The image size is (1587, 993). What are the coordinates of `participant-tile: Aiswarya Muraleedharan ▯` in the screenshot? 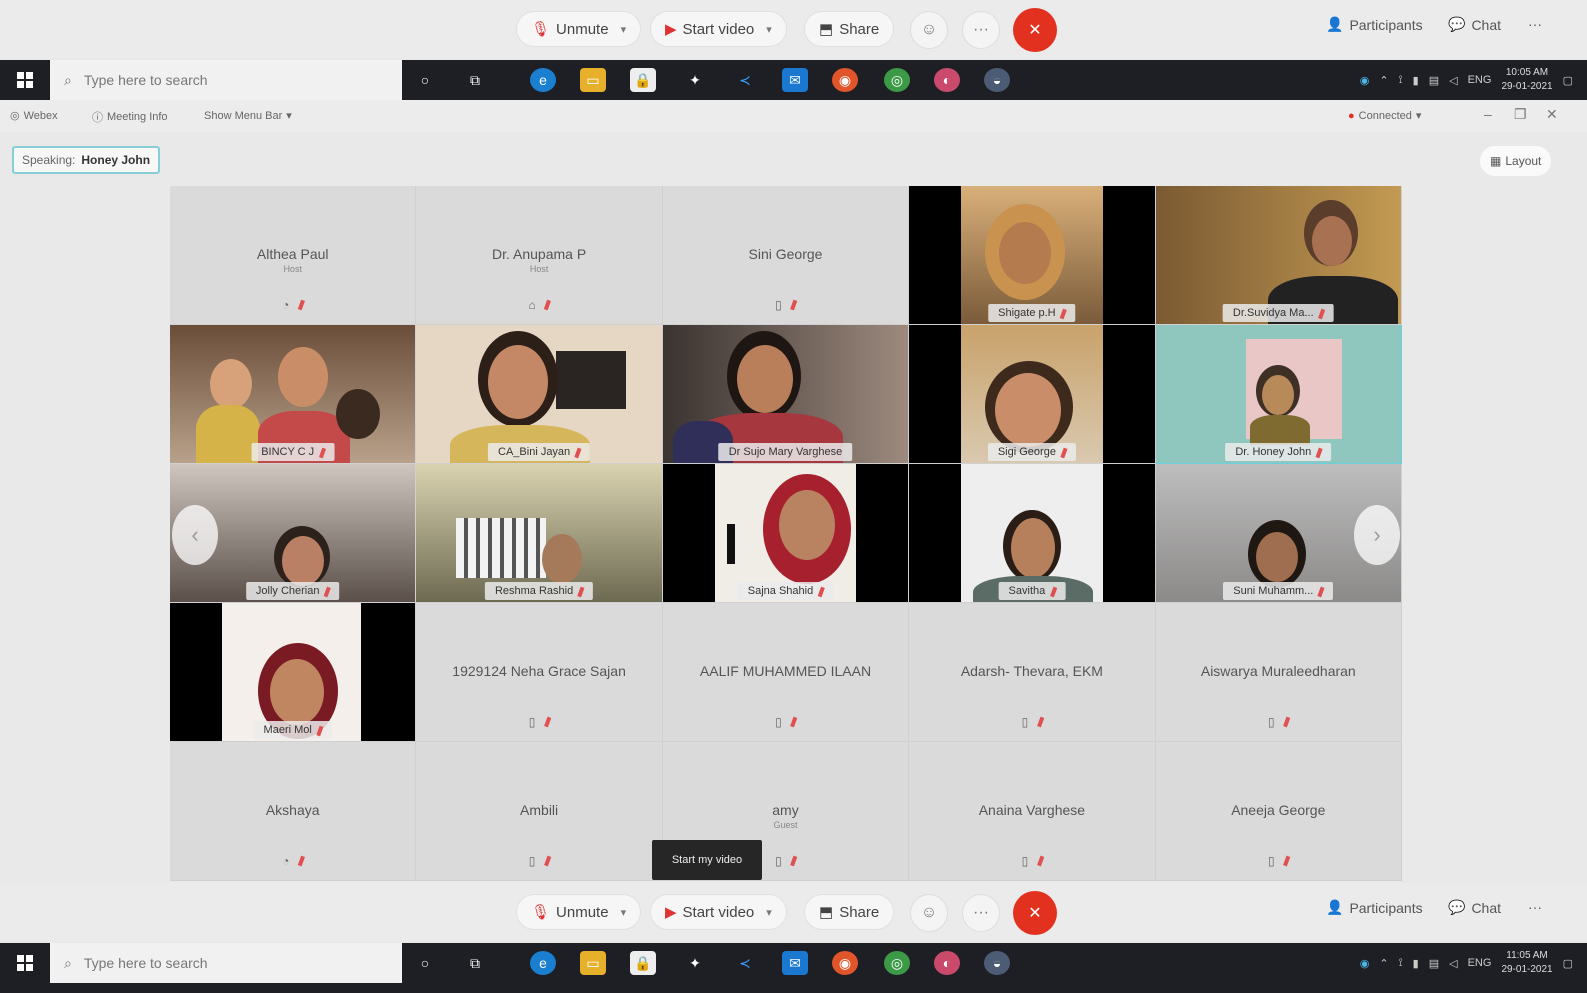 It's located at (1278, 672).